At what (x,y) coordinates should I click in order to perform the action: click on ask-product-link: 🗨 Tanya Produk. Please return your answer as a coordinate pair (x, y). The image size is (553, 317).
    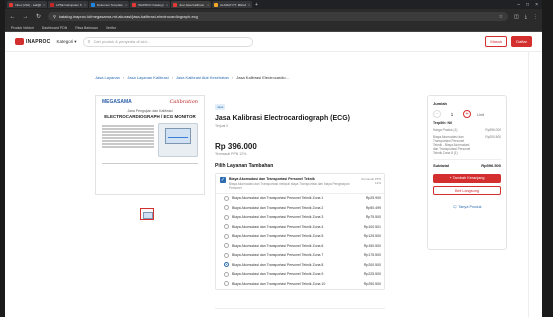
    Looking at the image, I should click on (467, 206).